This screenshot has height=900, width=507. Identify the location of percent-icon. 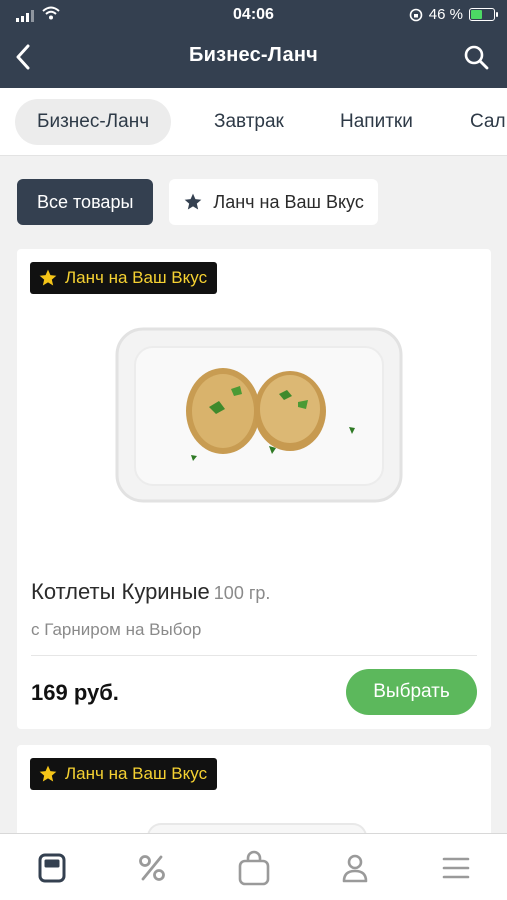
(152, 868).